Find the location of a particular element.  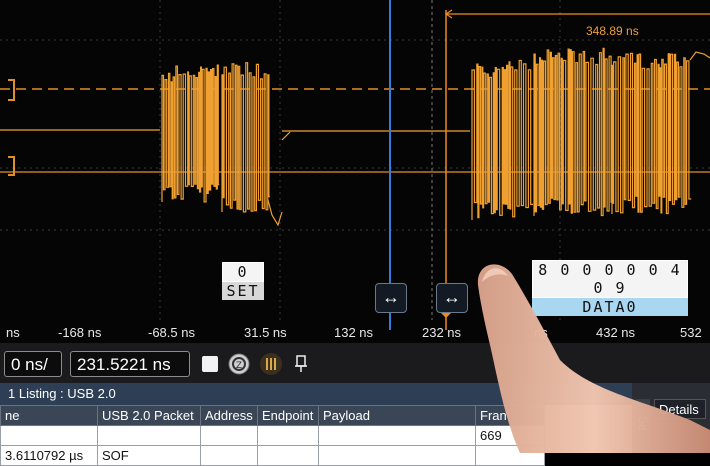

side-panel: Se Details is located at coordinates (671, 418).